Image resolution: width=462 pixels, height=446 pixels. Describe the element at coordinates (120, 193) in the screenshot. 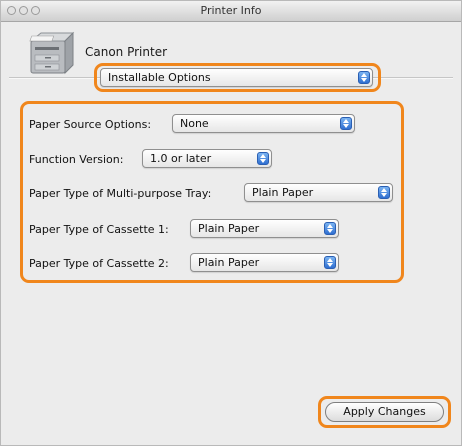

I see `multipurpose-tray-paper-type-label: Paper Type of Multi-purpose Tray:` at that location.